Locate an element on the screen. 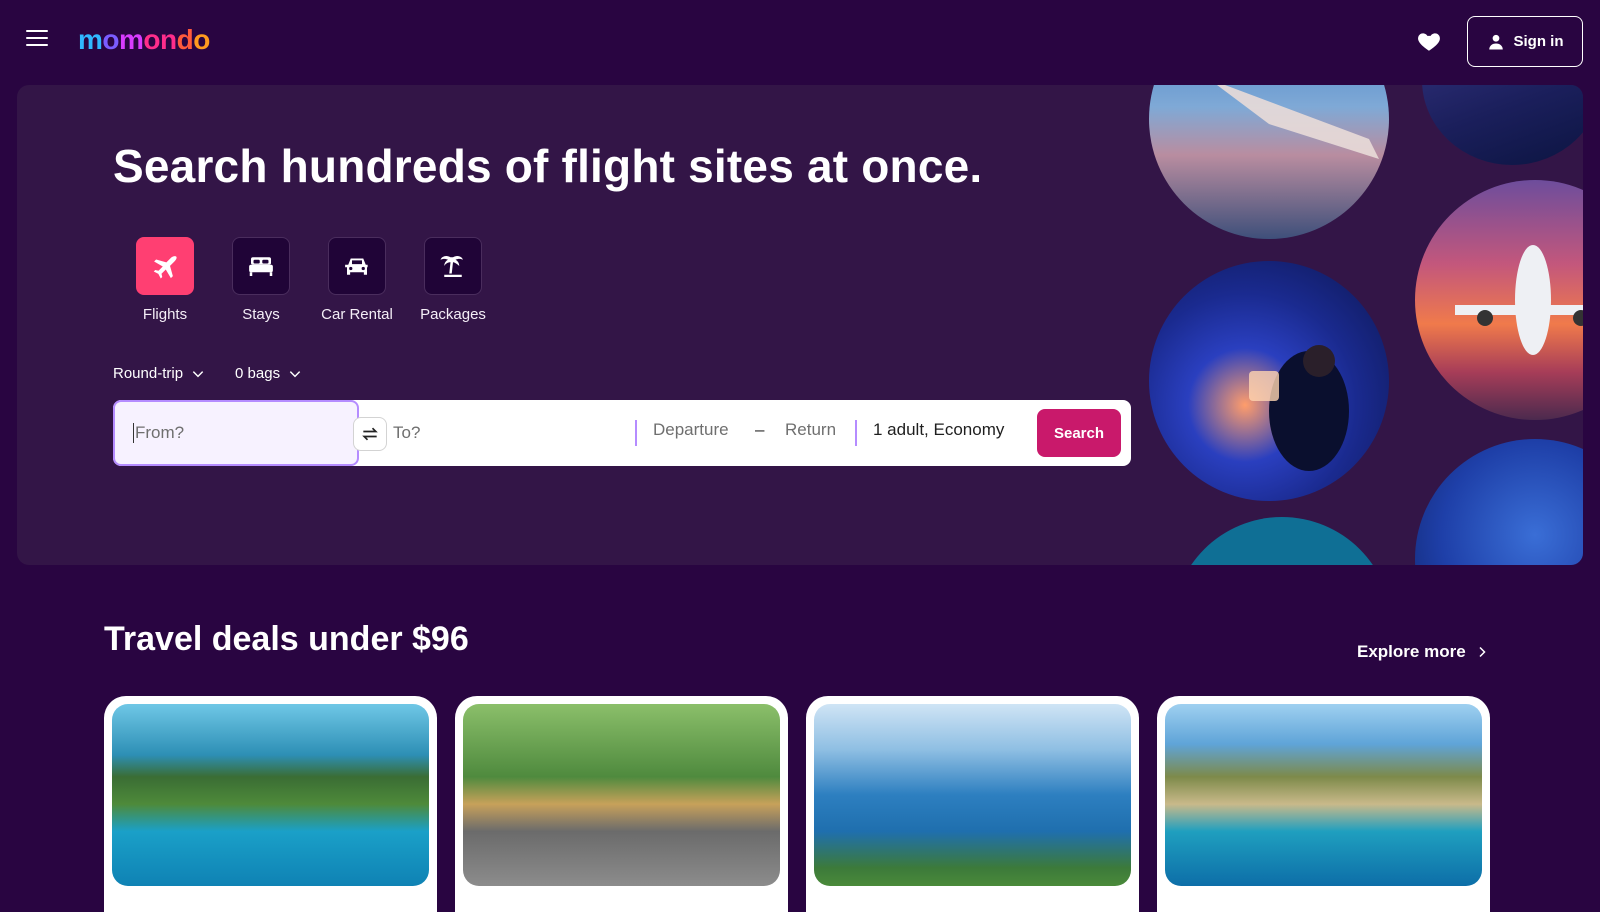 The width and height of the screenshot is (1600, 912). trip-type-dropdown: Round-trip is located at coordinates (159, 373).